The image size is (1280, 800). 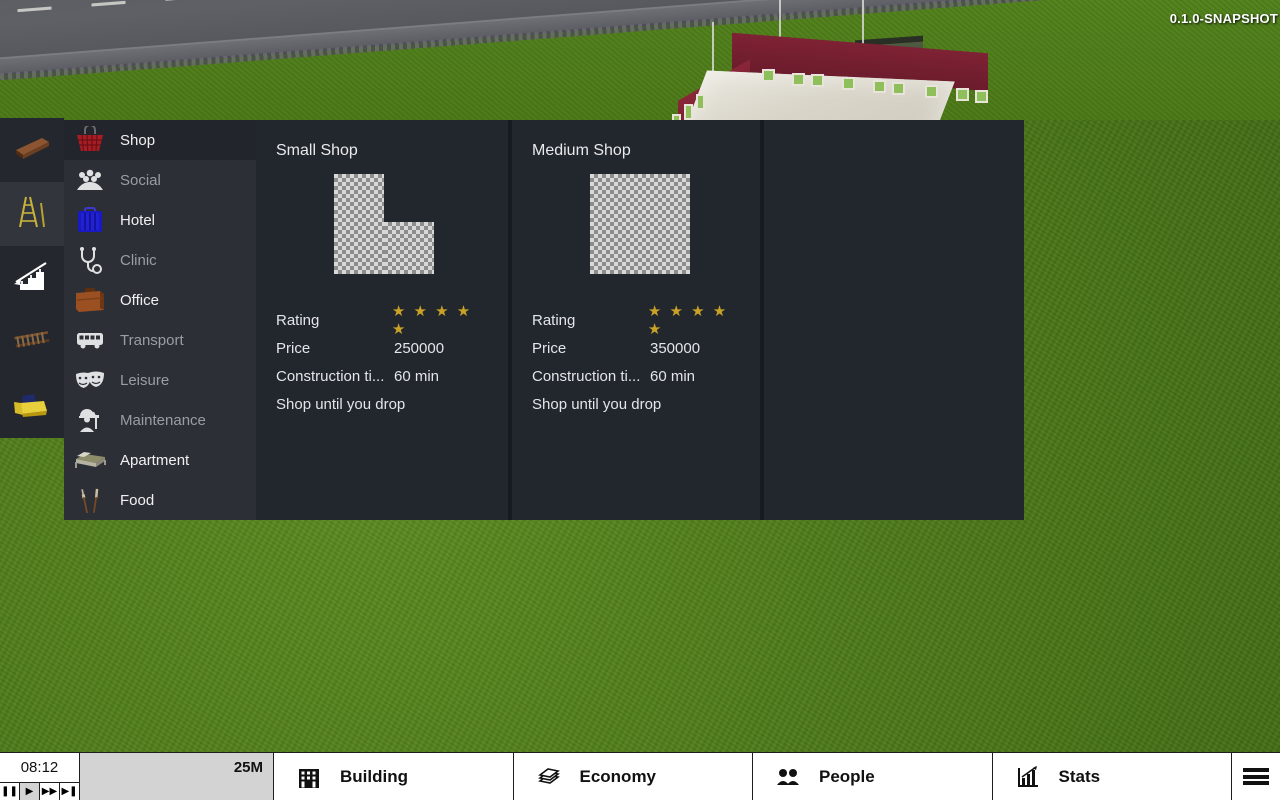 I want to click on bed-icon, so click(x=90, y=460).